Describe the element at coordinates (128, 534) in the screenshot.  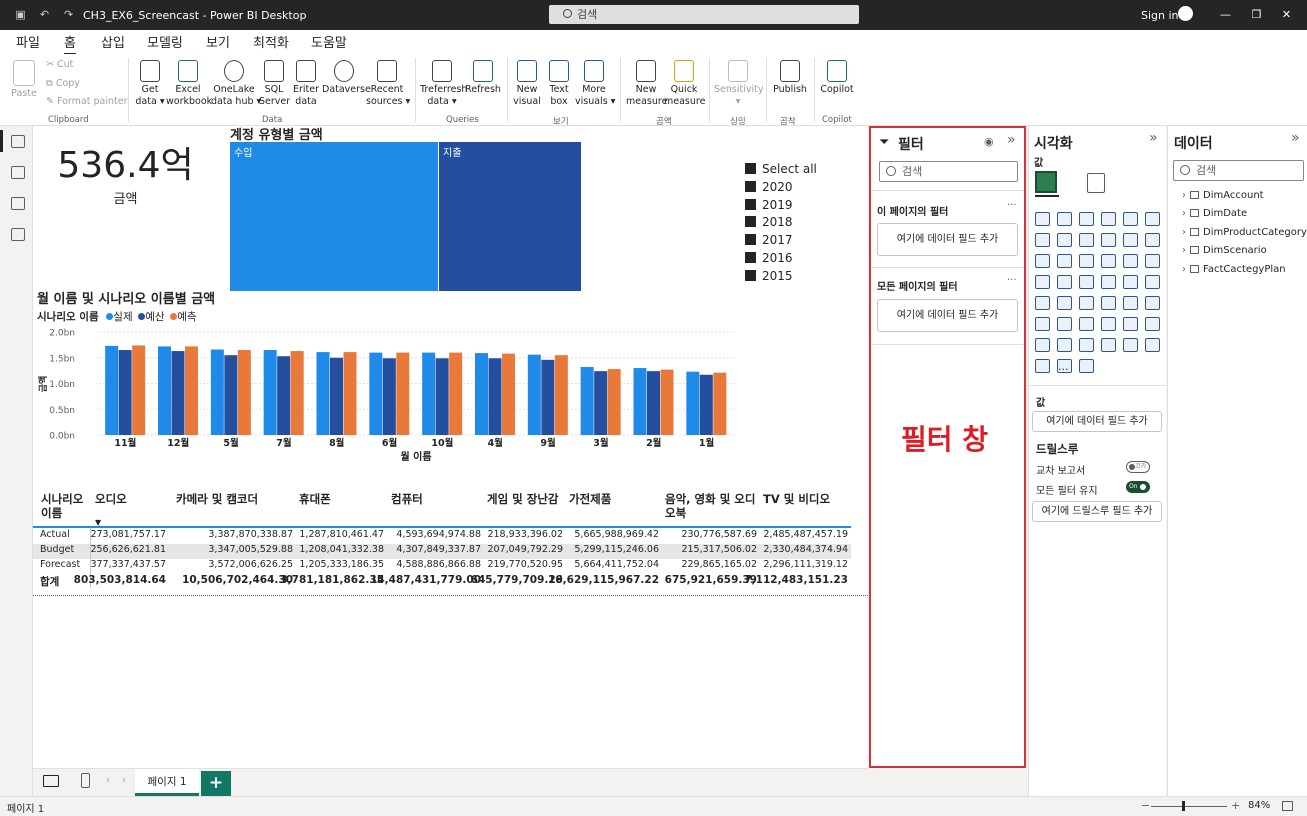
I see `matrix-cell: 273,081,757.17` at that location.